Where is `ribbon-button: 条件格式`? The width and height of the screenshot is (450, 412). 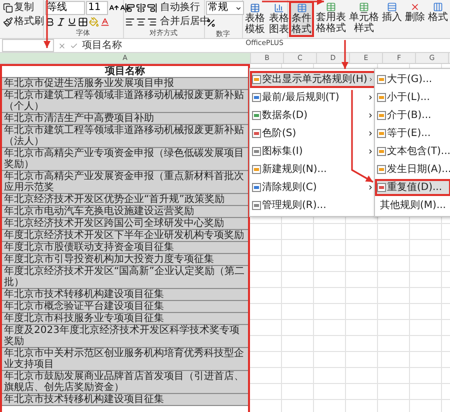 ribbon-button: 条件格式 is located at coordinates (301, 19).